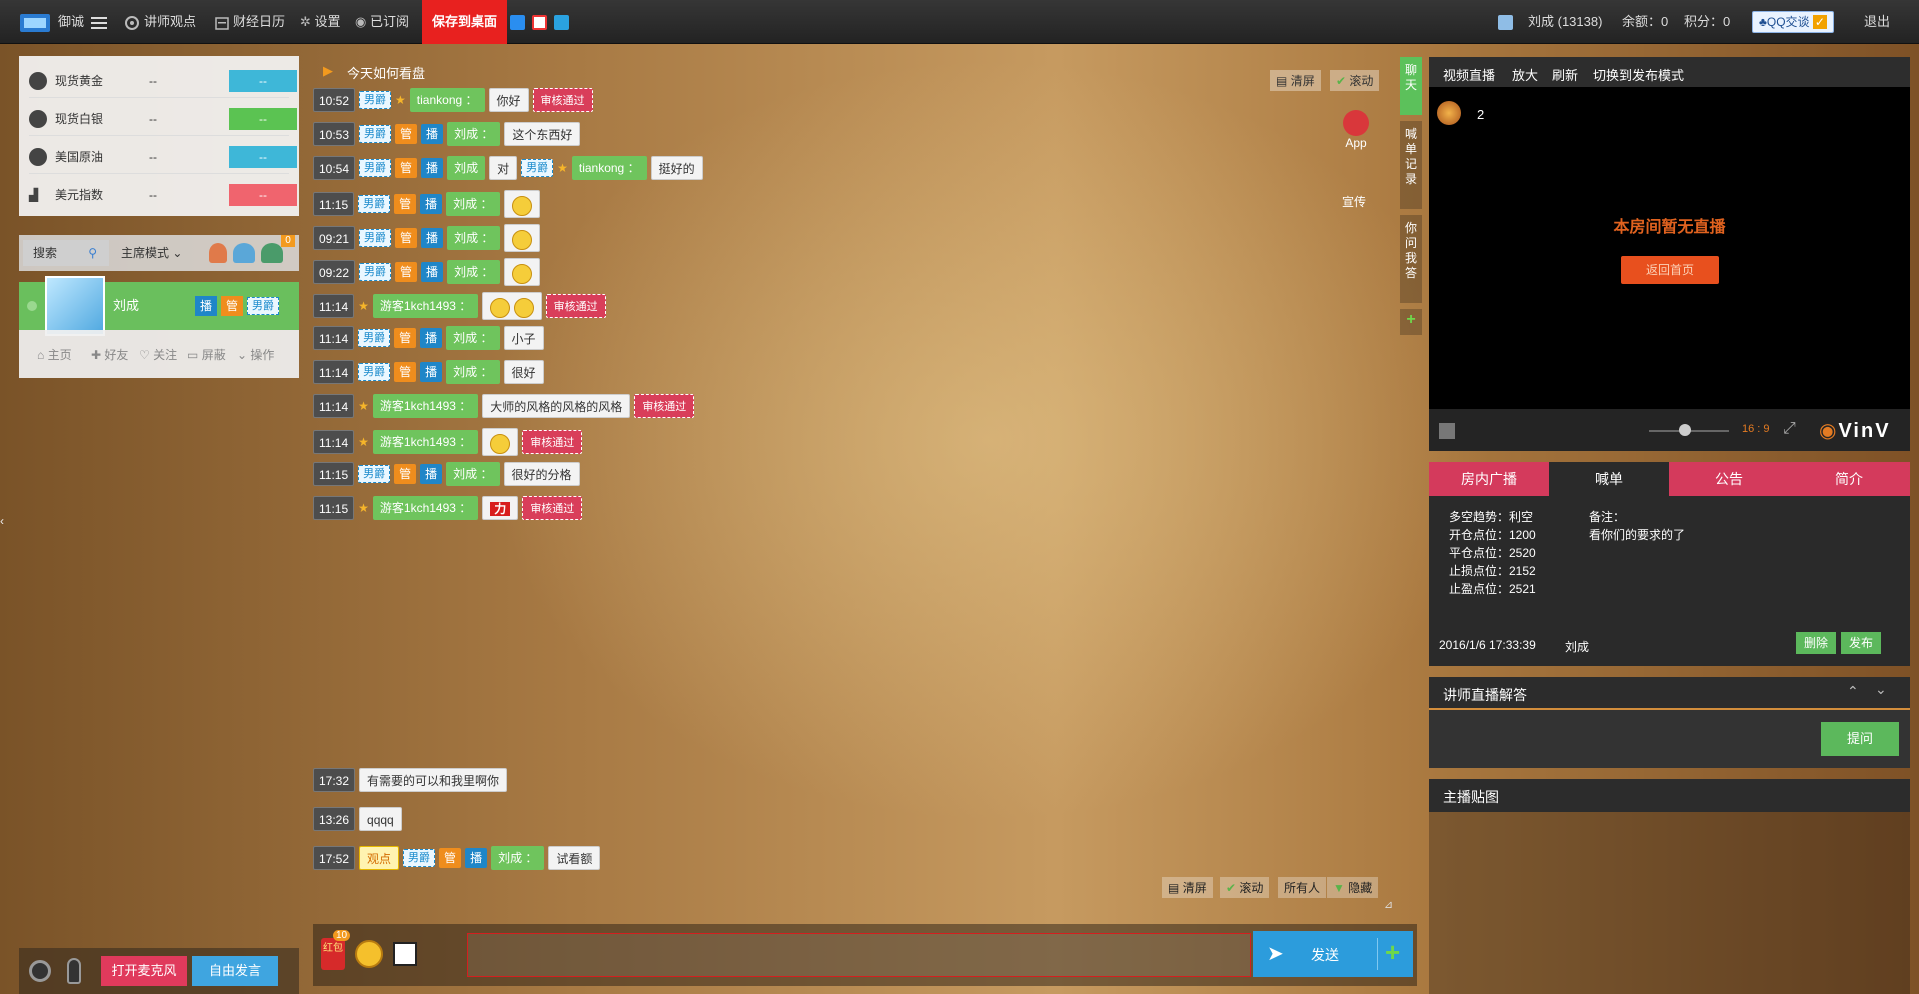 This screenshot has height=994, width=1919. Describe the element at coordinates (465, 22) in the screenshot. I see `save-to-desktop-button: 保存到桌面` at that location.